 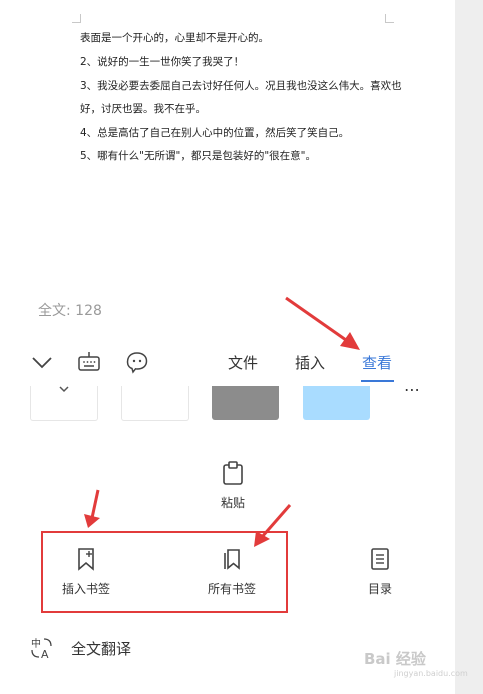 What do you see at coordinates (380, 572) in the screenshot?
I see `contents-button: 目录` at bounding box center [380, 572].